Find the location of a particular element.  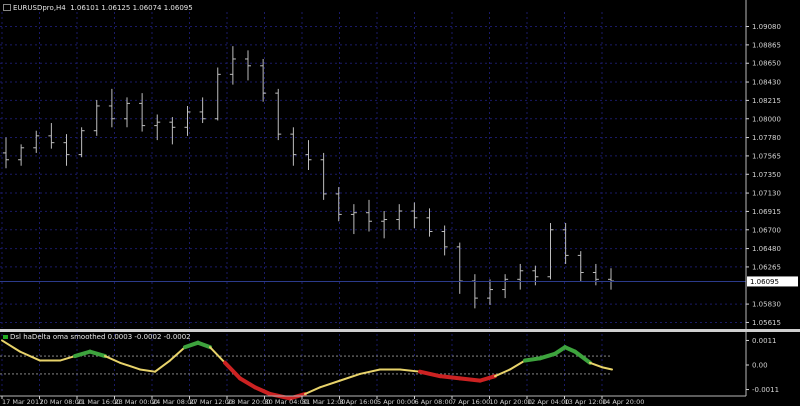

price-tick-label: 1.08000 is located at coordinates (766, 119).